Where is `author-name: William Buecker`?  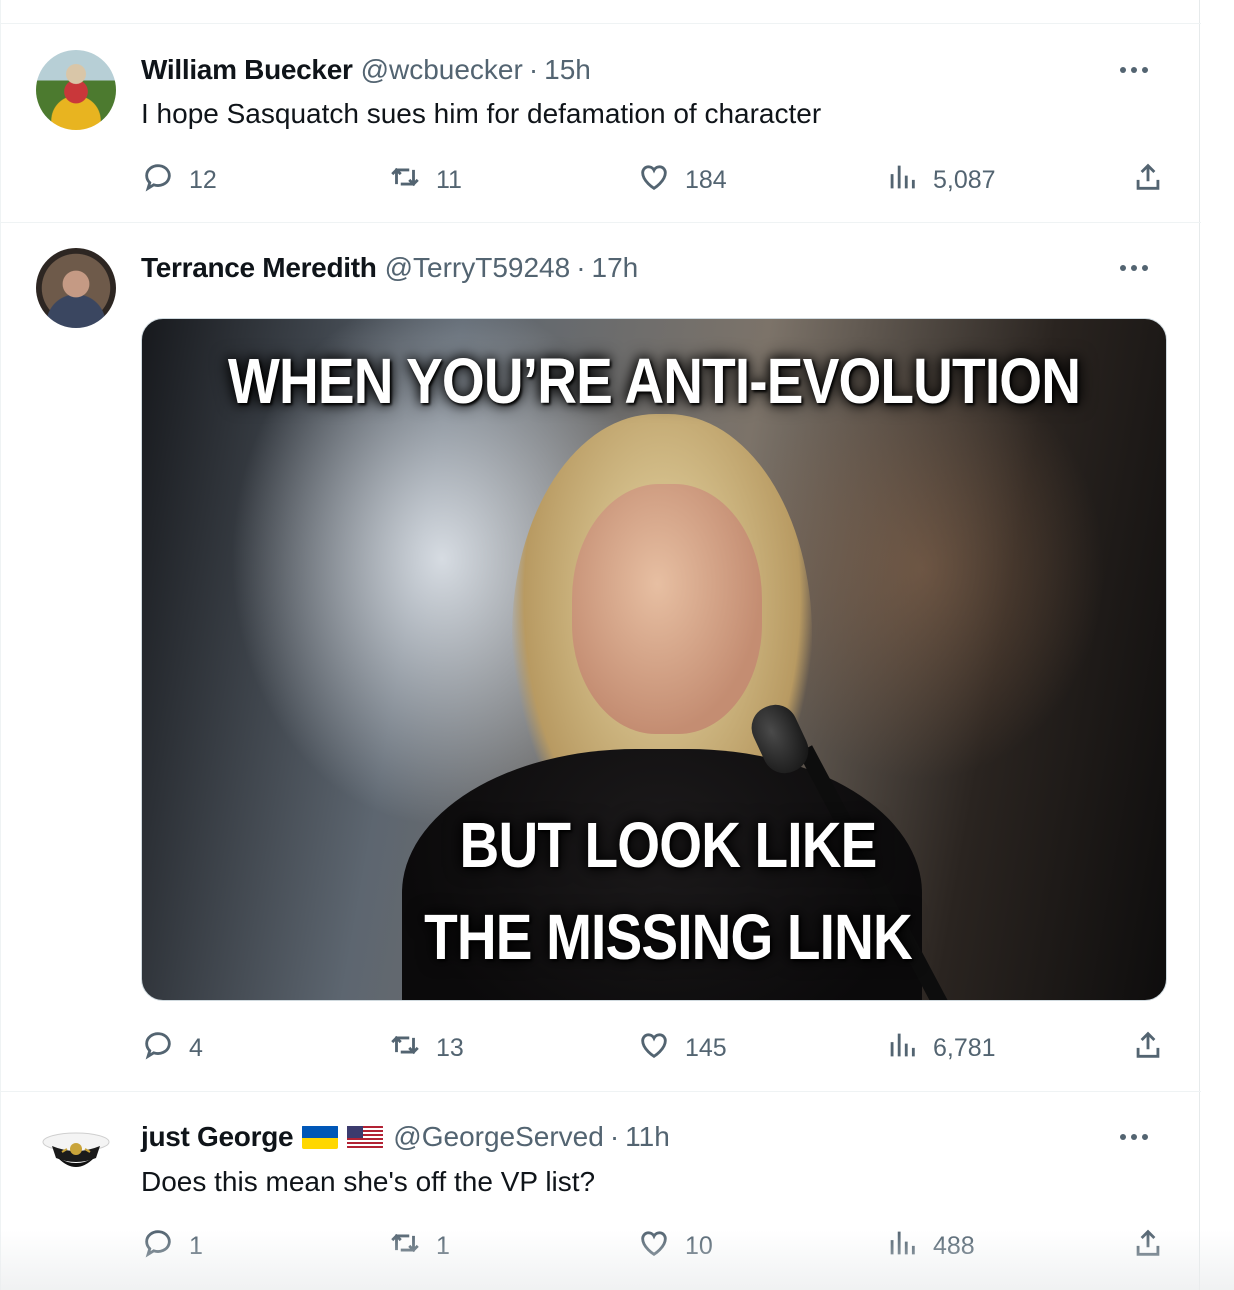
author-name: William Buecker is located at coordinates (247, 70).